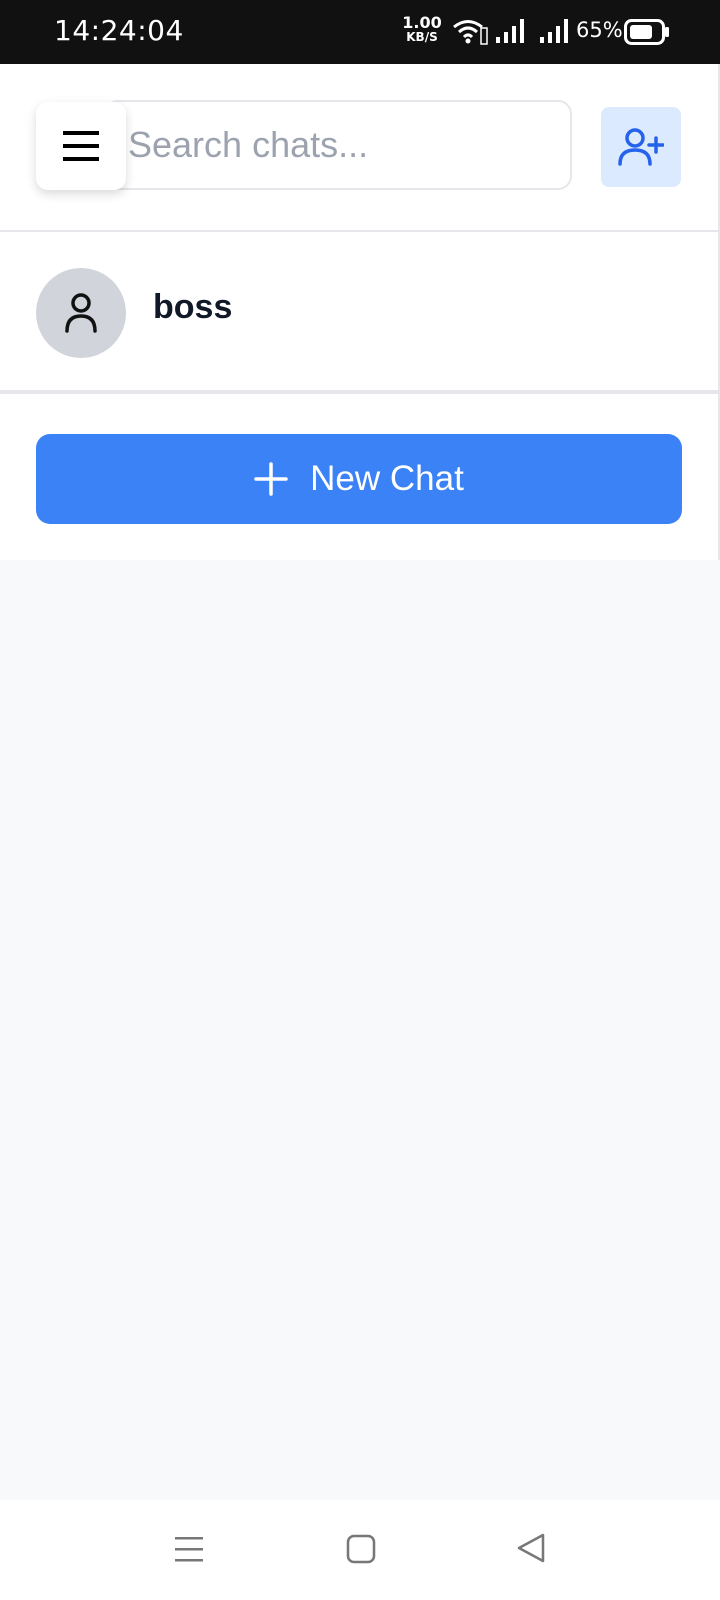 This screenshot has width=720, height=1600. I want to click on search-header, so click(359, 148).